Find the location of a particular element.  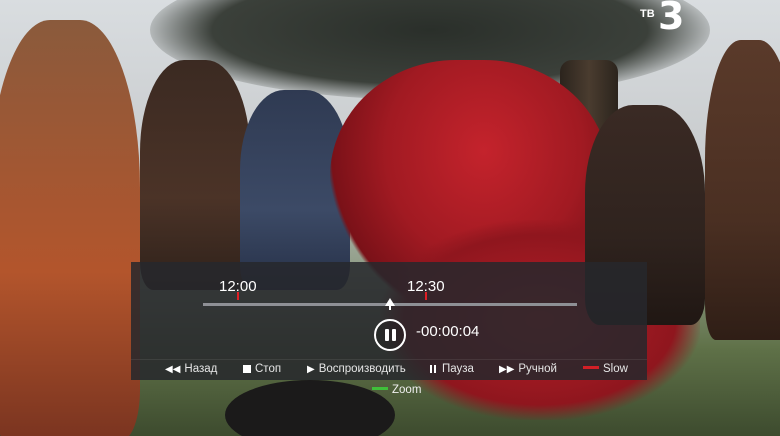

menu-item-label: Назад is located at coordinates (201, 369).